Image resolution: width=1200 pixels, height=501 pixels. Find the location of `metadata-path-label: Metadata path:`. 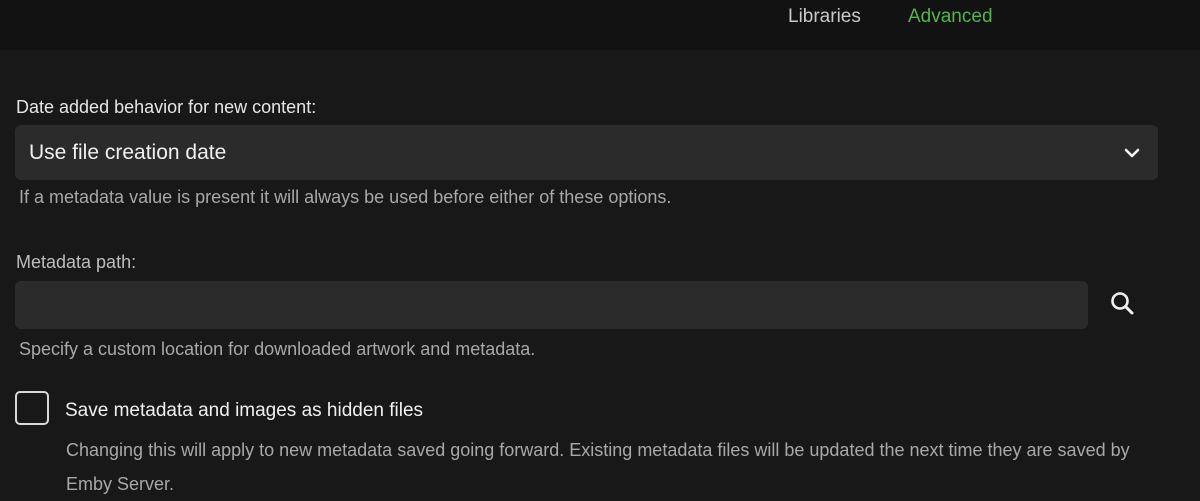

metadata-path-label: Metadata path: is located at coordinates (76, 262).